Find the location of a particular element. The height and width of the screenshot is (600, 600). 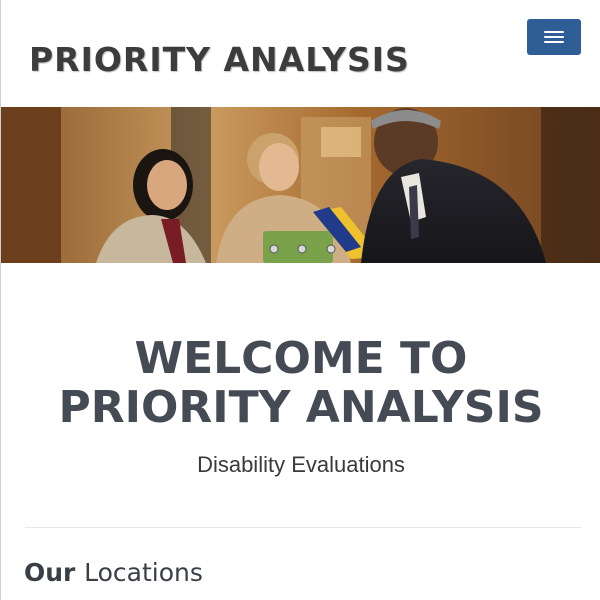

locations-heading: Our Locations is located at coordinates (113, 572).